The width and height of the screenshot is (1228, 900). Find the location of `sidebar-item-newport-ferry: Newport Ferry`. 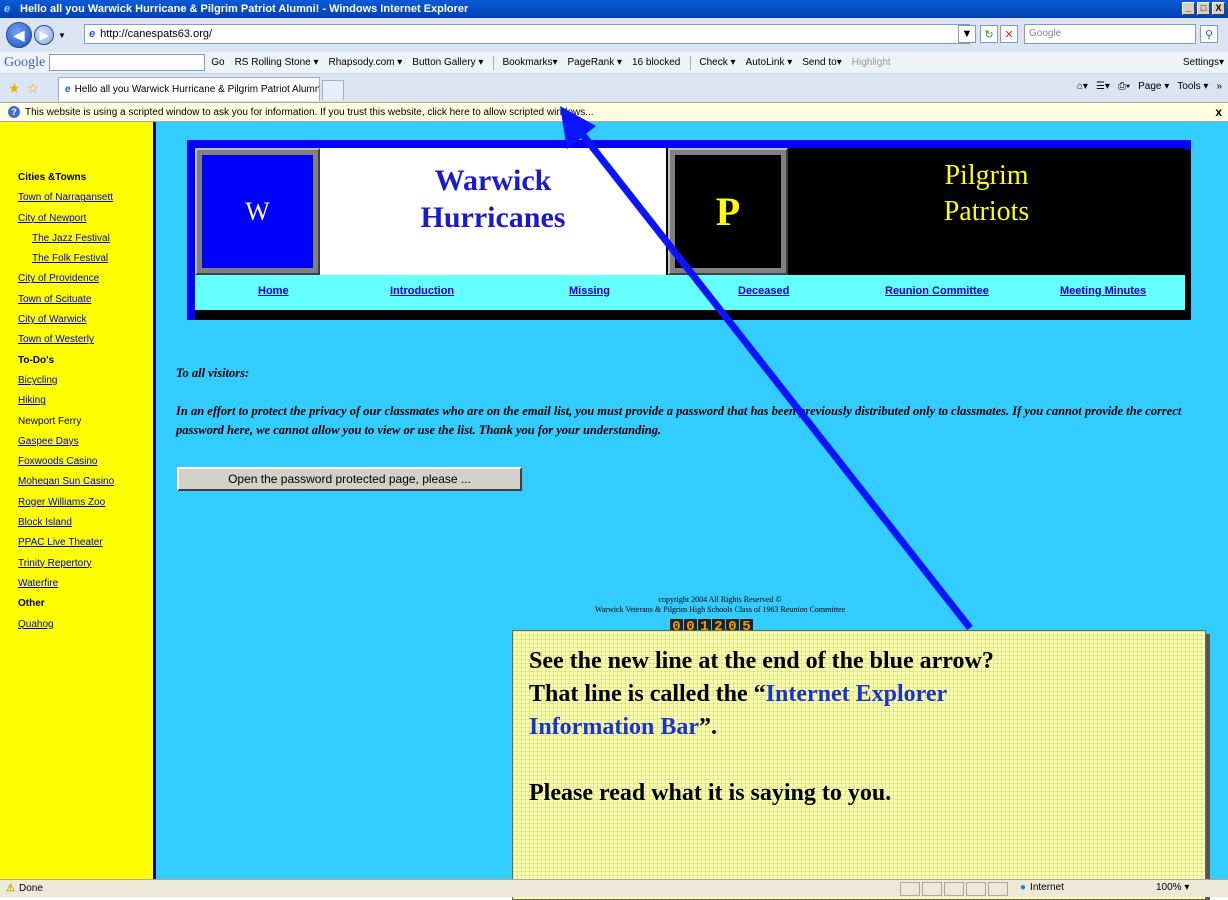

sidebar-item-newport-ferry: Newport Ferry is located at coordinates (50, 421).